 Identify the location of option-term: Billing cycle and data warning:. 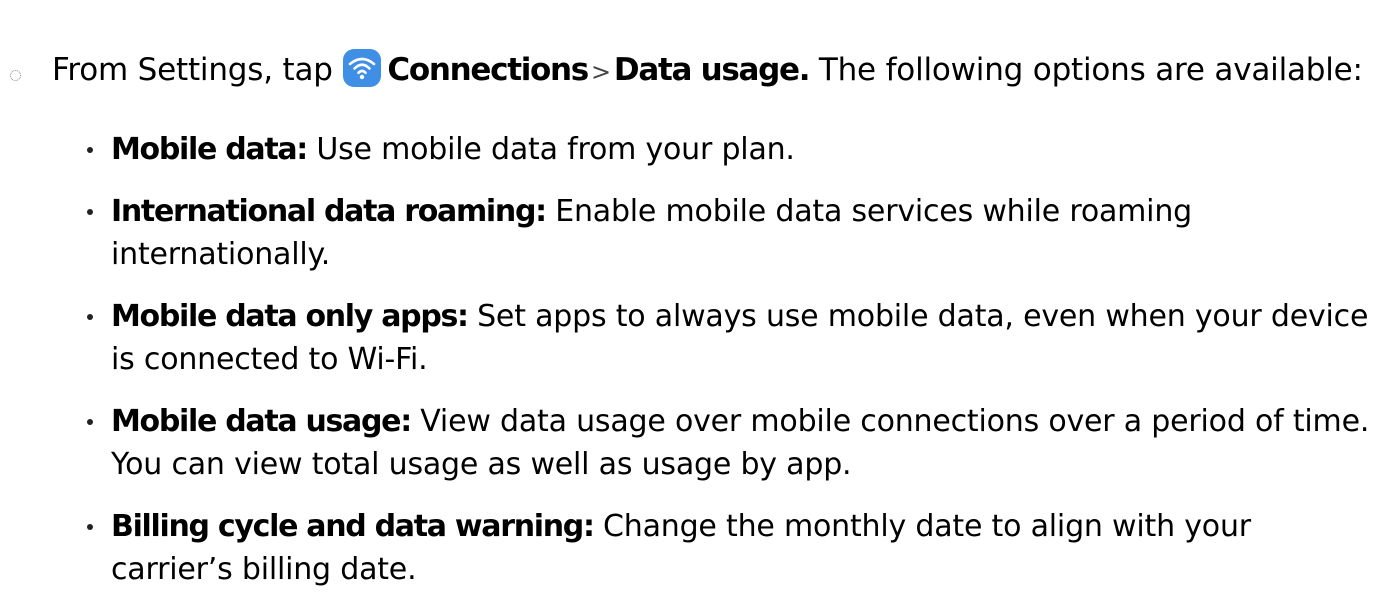
(353, 526).